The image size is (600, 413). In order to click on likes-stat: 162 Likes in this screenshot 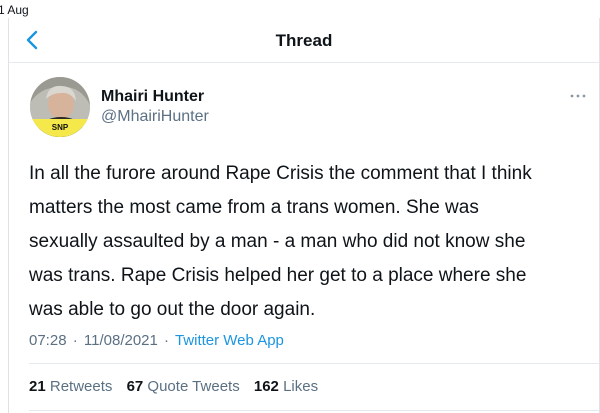, I will do `click(286, 386)`.